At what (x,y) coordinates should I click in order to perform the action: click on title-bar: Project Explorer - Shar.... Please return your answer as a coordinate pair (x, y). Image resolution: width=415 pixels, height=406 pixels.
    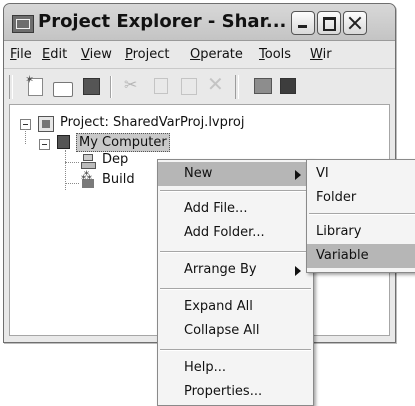
    Looking at the image, I should click on (199, 22).